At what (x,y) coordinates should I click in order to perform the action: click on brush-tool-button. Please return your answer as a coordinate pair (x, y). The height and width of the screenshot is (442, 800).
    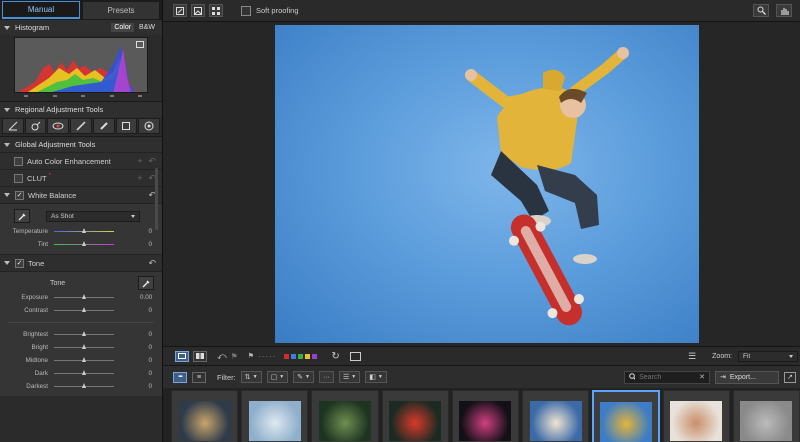
    Looking at the image, I should click on (81, 126).